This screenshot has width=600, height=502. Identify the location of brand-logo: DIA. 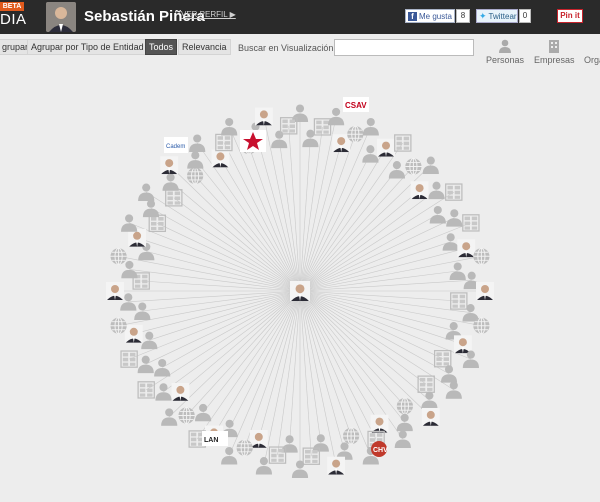
(13, 19).